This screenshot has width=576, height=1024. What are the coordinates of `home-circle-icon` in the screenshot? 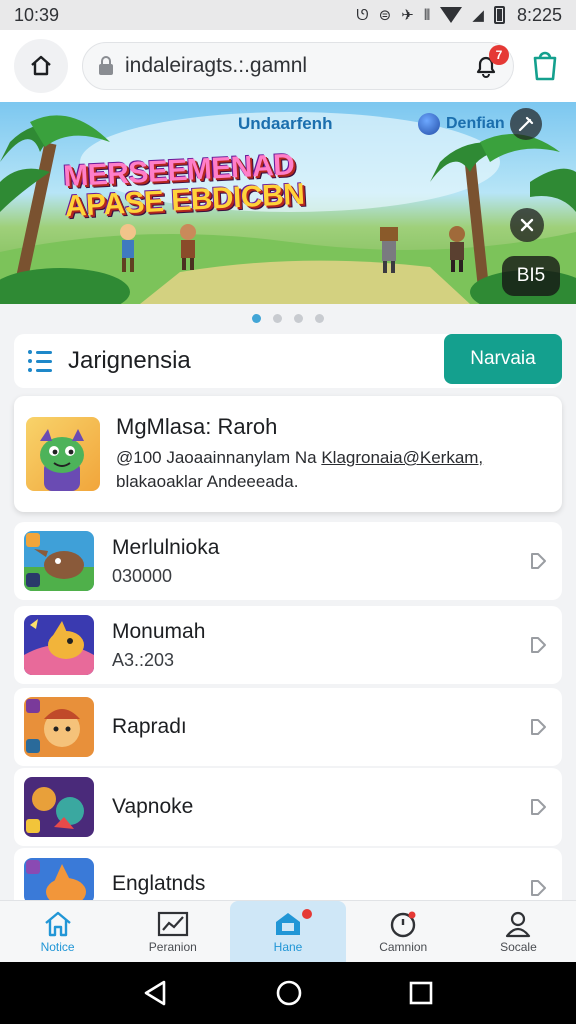 It's located at (289, 993).